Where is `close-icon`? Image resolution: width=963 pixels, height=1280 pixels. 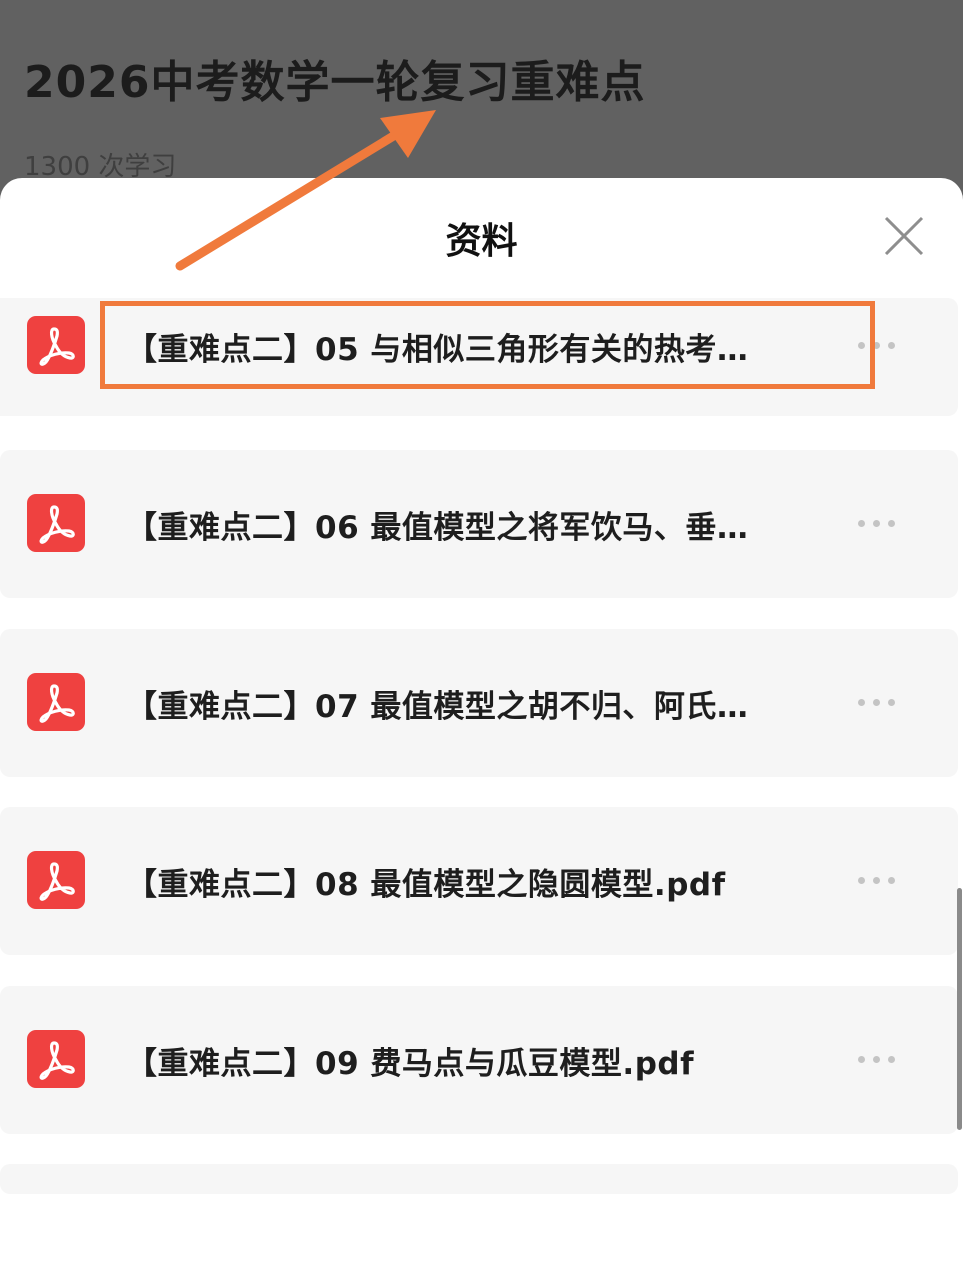
close-icon is located at coordinates (904, 236).